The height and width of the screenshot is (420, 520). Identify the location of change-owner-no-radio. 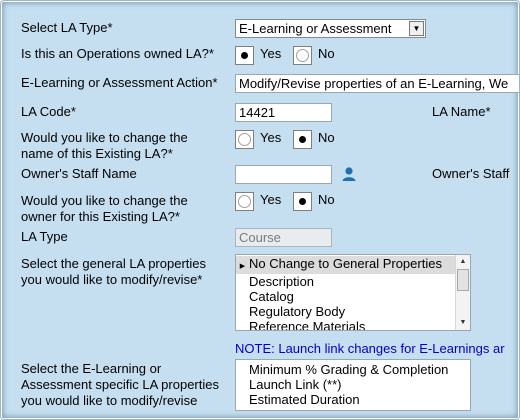
(302, 201).